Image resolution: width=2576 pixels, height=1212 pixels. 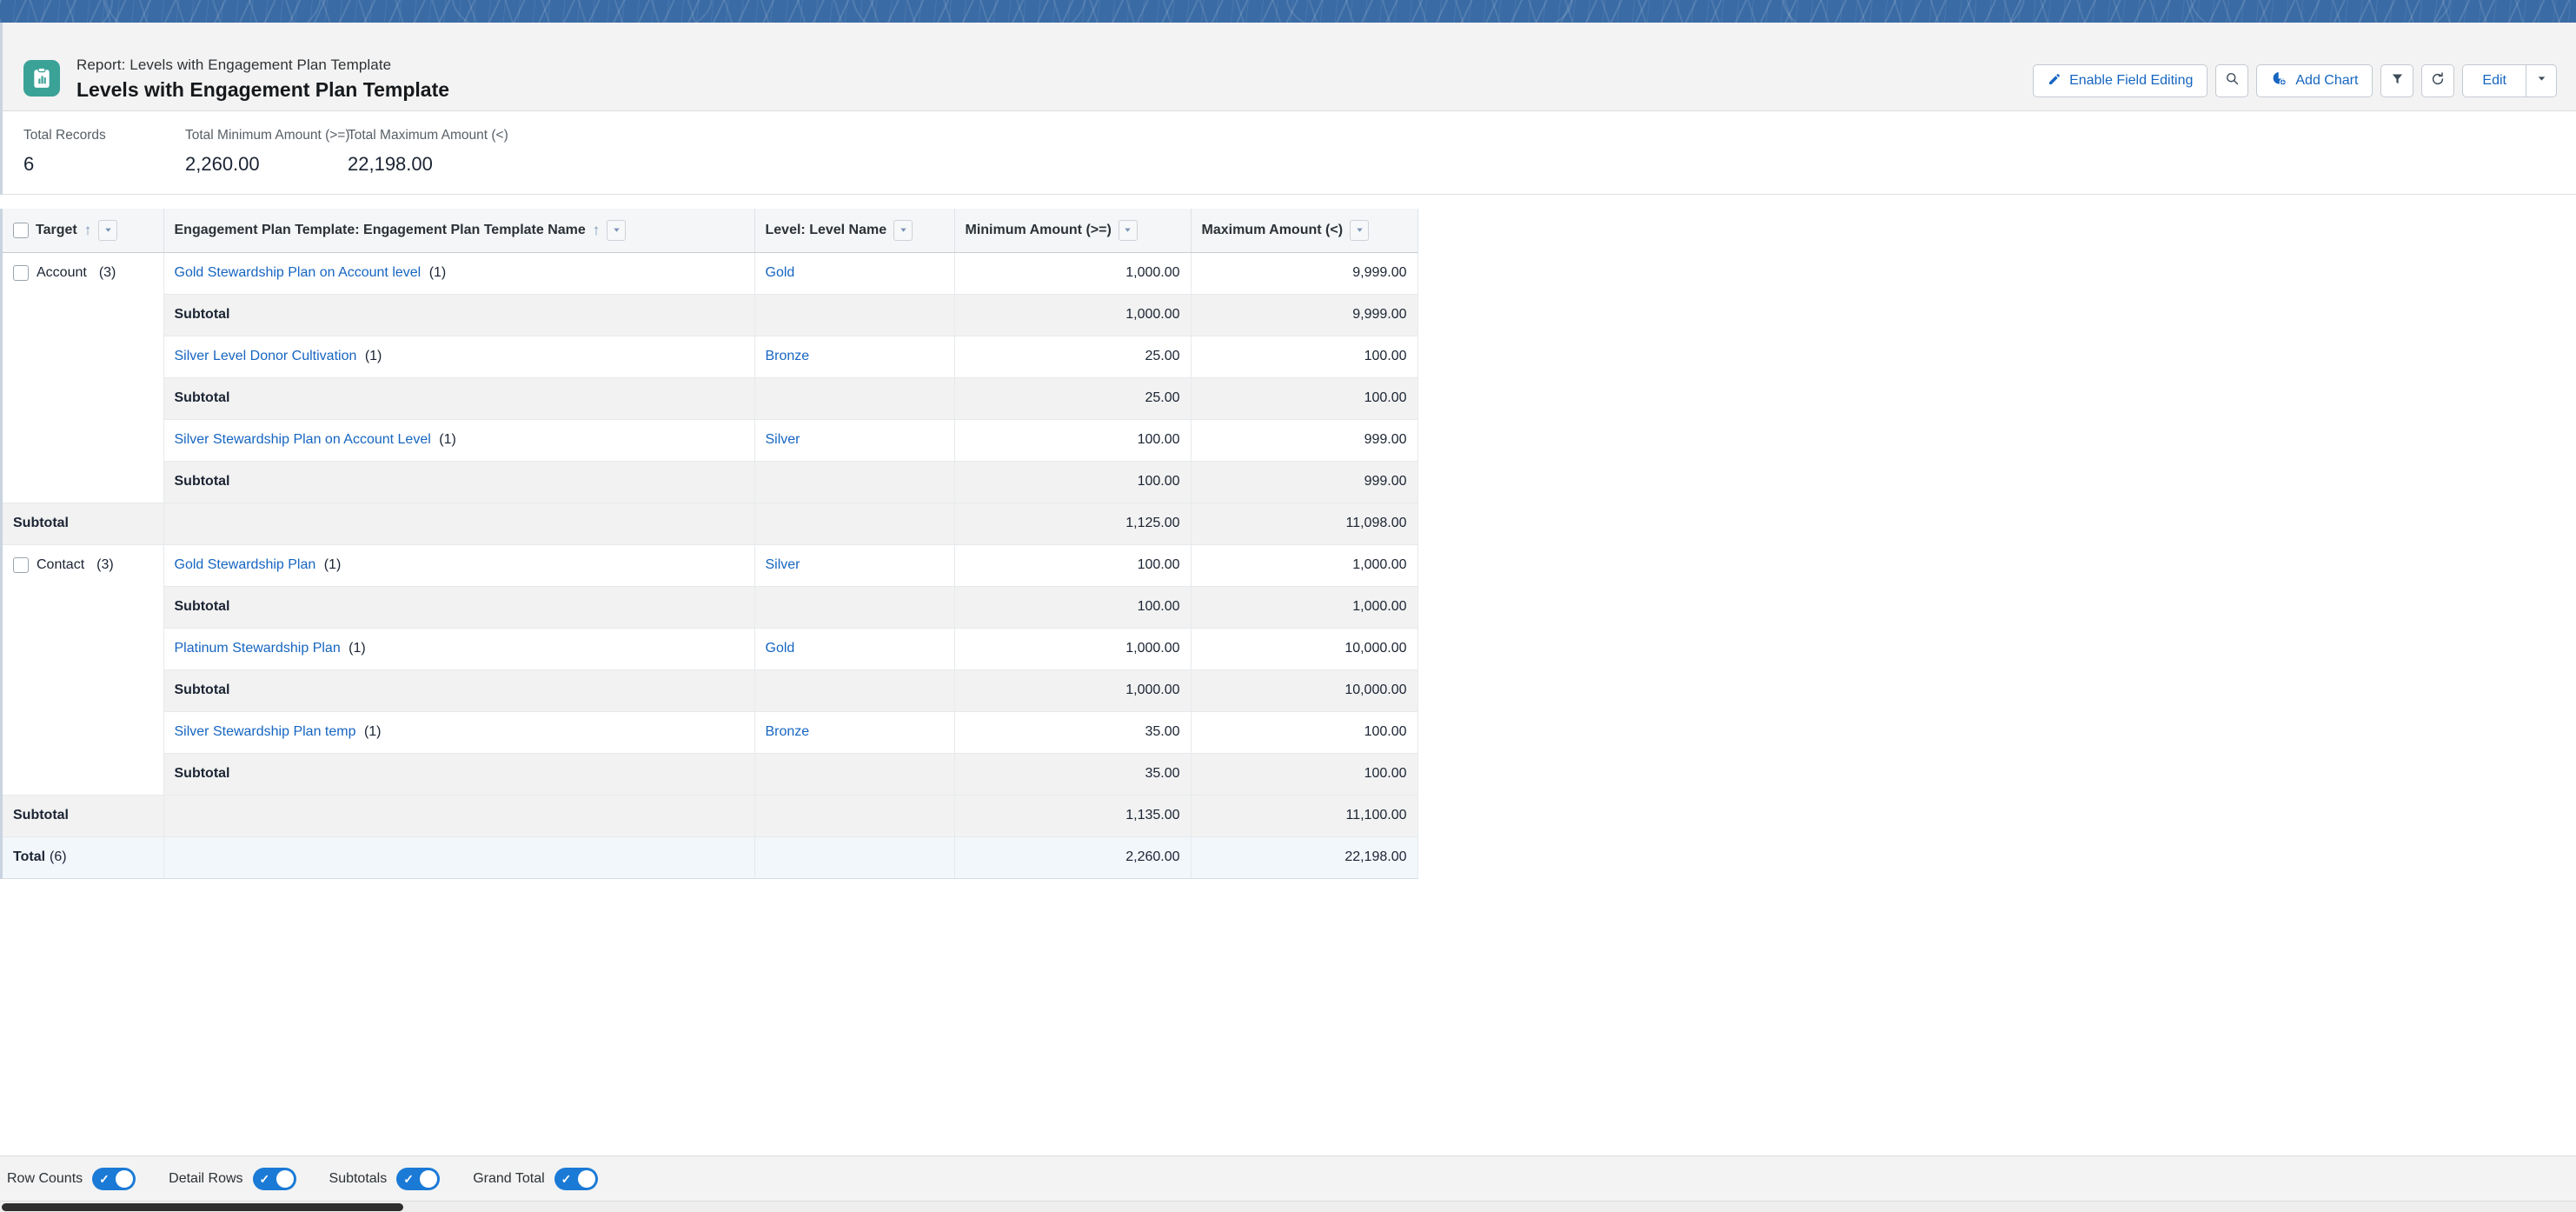 What do you see at coordinates (1073, 857) in the screenshot?
I see `cell-minimum: 2,260.00` at bounding box center [1073, 857].